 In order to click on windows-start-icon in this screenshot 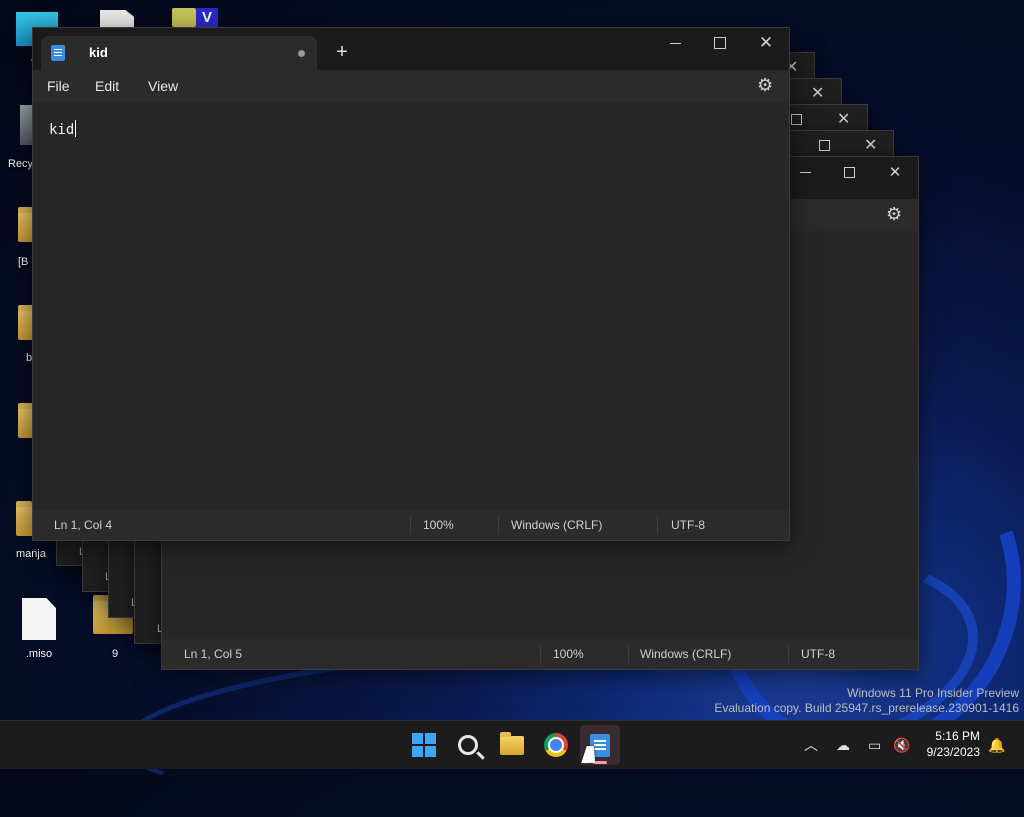, I will do `click(424, 745)`.